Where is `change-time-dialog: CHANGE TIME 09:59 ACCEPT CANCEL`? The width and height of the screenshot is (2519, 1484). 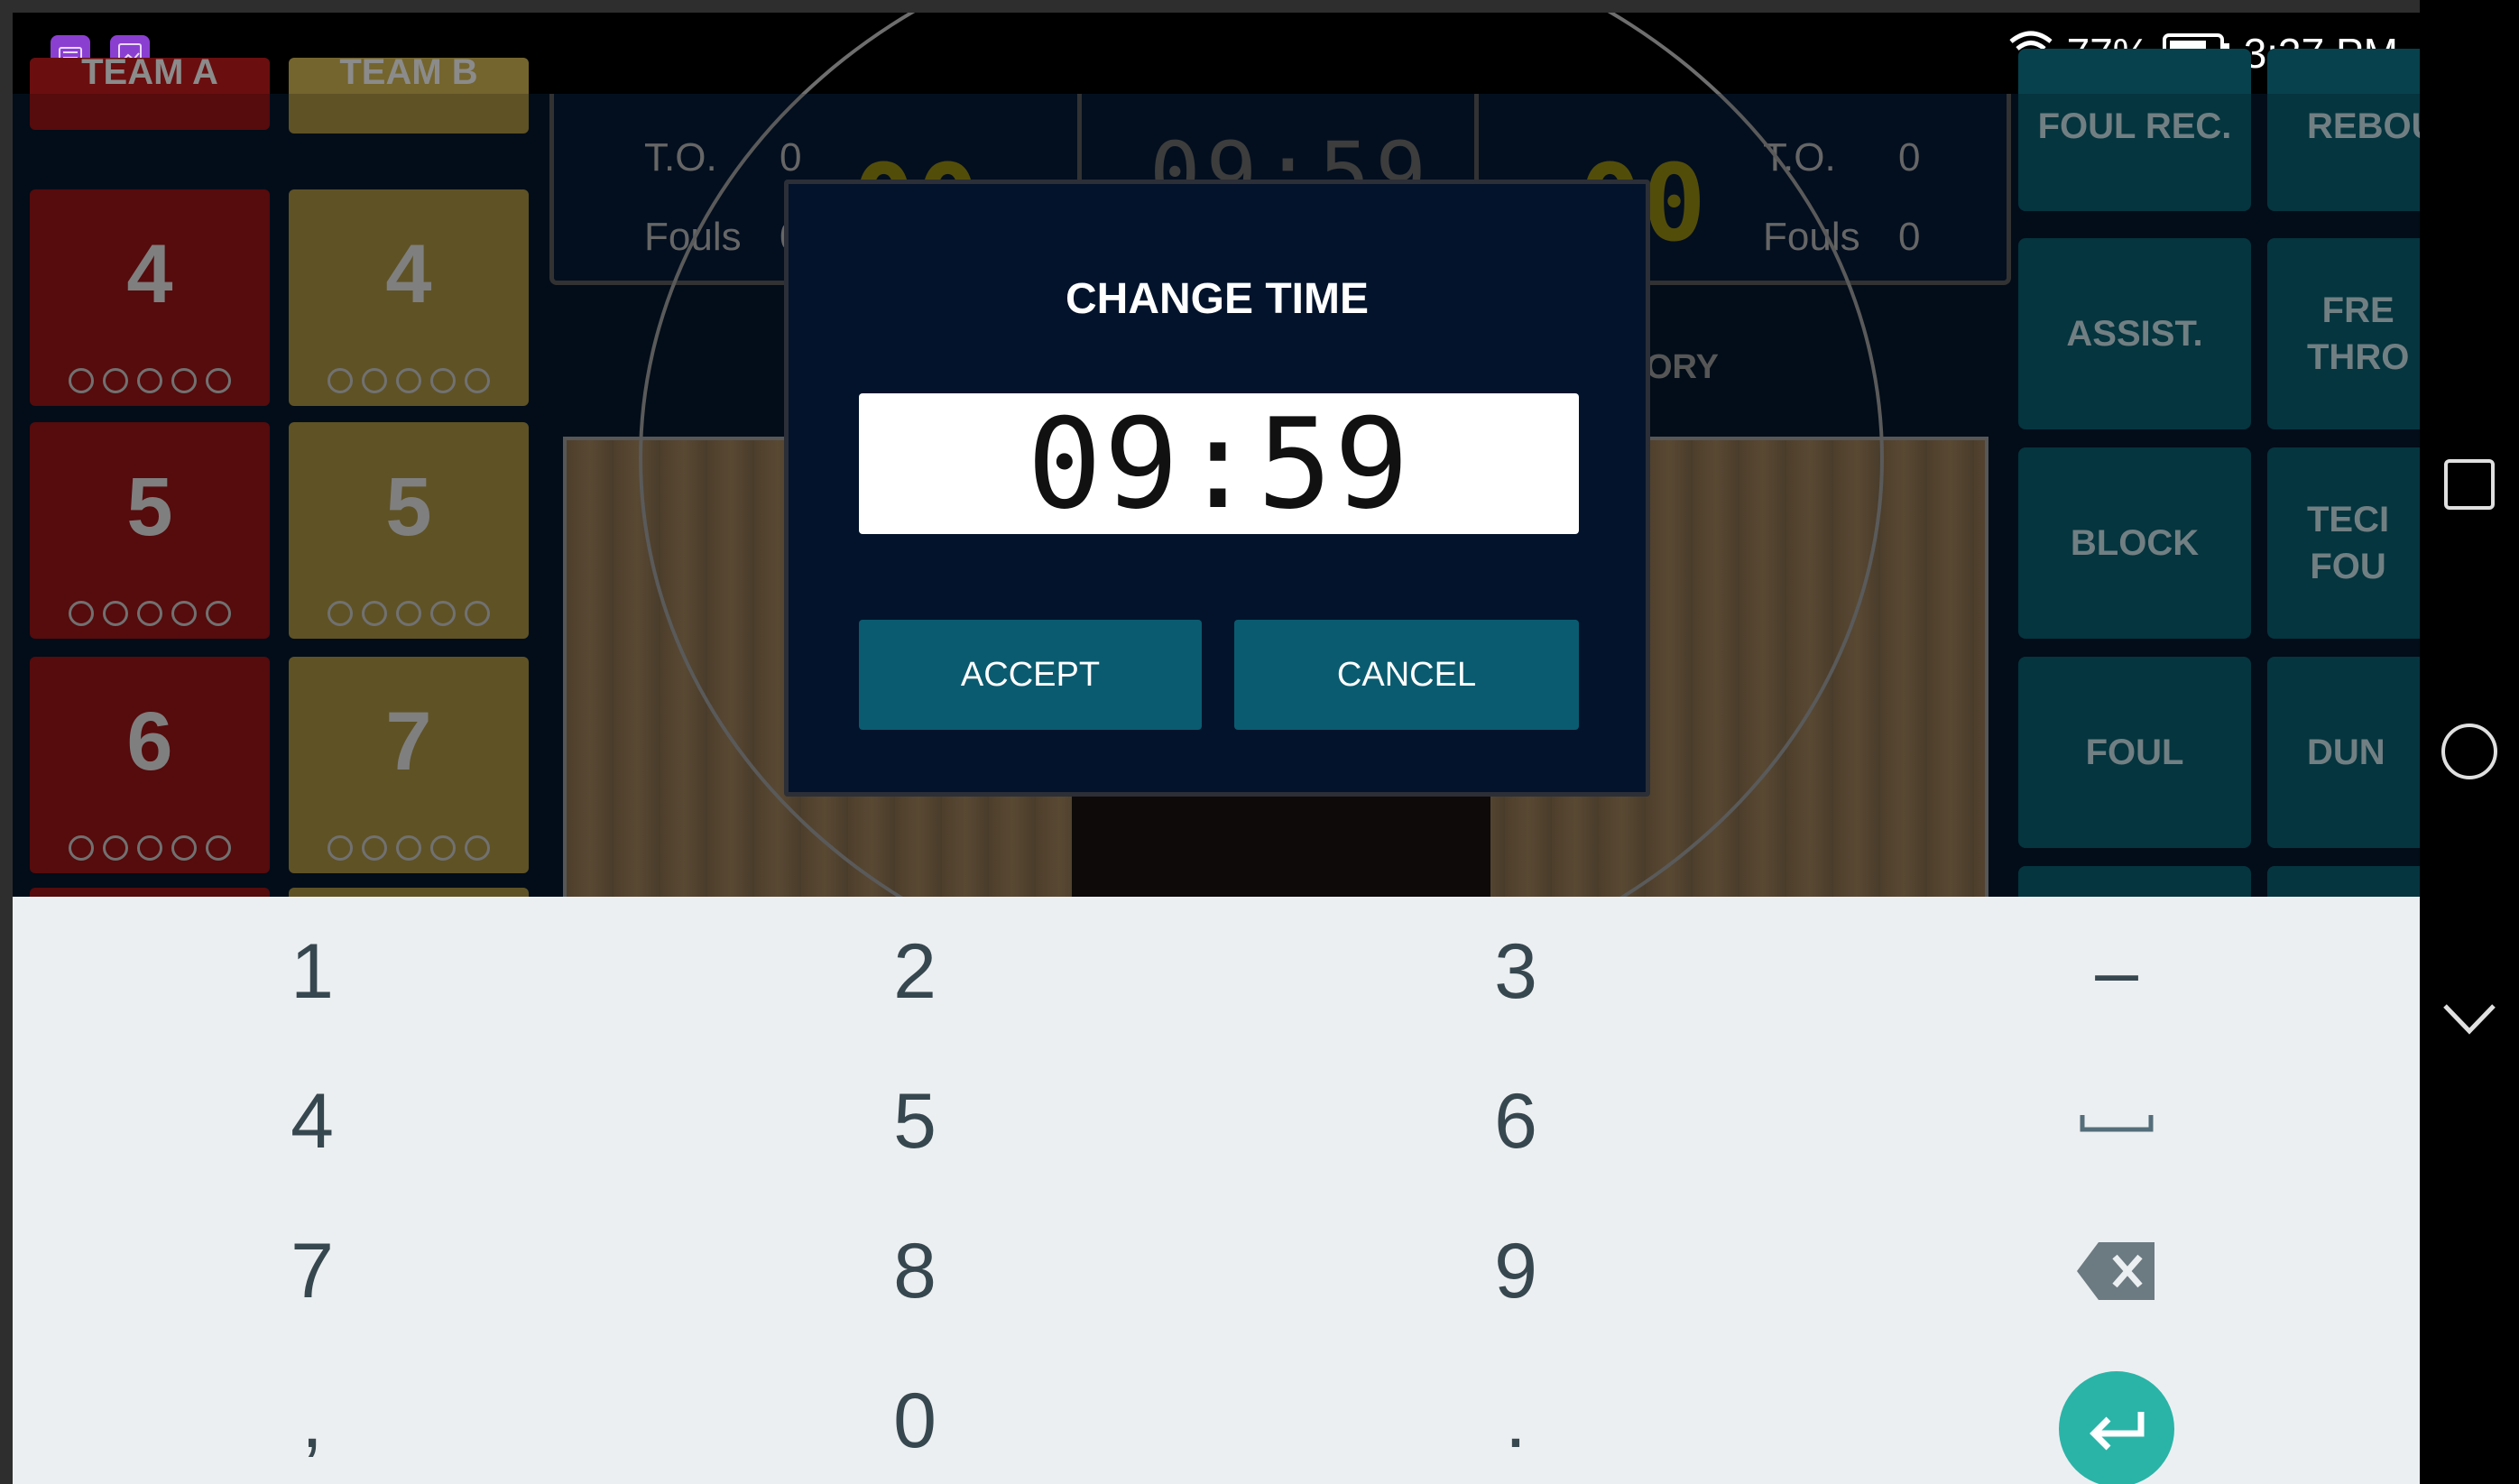 change-time-dialog: CHANGE TIME 09:59 ACCEPT CANCEL is located at coordinates (1217, 488).